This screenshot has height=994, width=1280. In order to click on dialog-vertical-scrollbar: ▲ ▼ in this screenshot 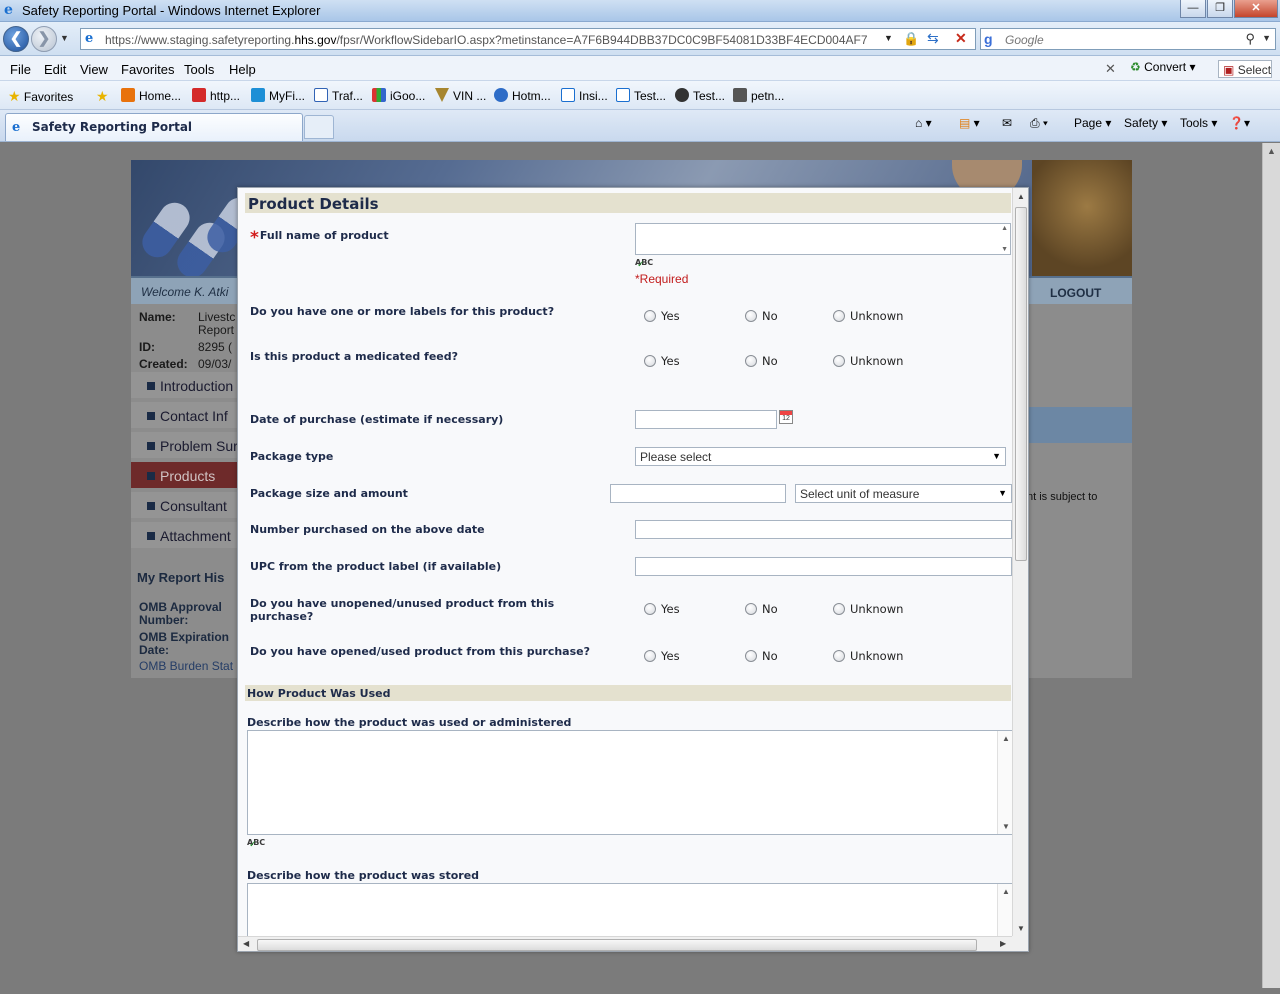, I will do `click(1020, 562)`.